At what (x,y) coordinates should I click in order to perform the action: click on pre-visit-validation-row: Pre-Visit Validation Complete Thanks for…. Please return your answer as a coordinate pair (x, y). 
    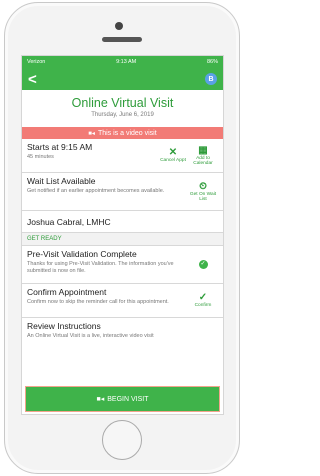
    Looking at the image, I should click on (122, 265).